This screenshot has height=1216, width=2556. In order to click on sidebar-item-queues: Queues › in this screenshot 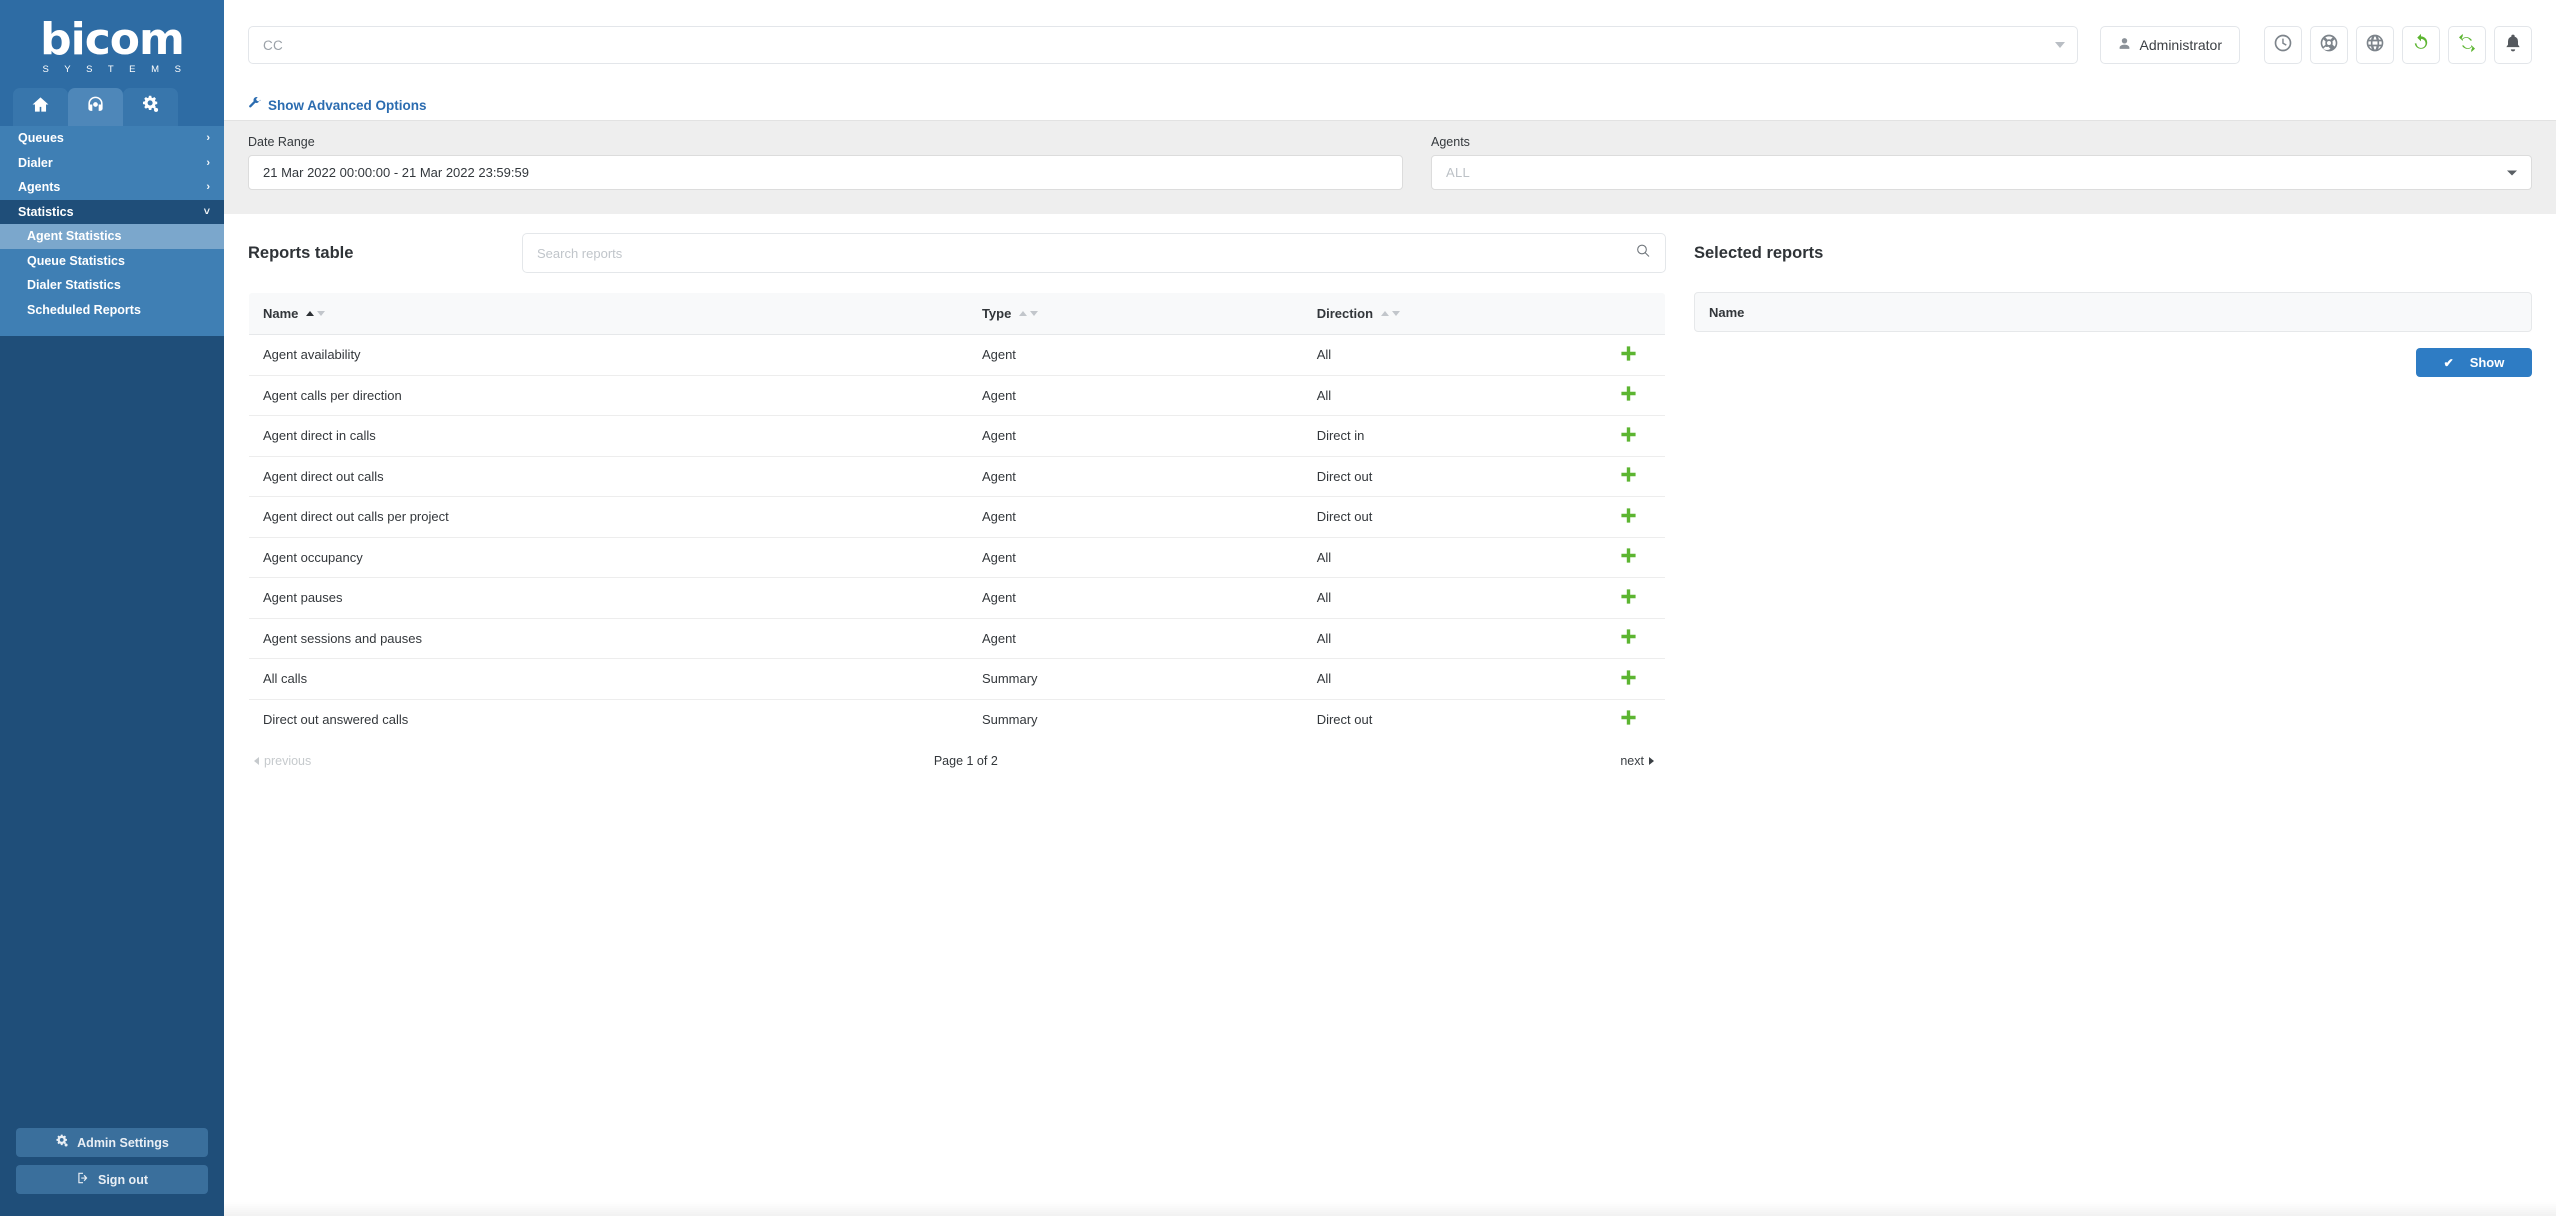, I will do `click(112, 138)`.